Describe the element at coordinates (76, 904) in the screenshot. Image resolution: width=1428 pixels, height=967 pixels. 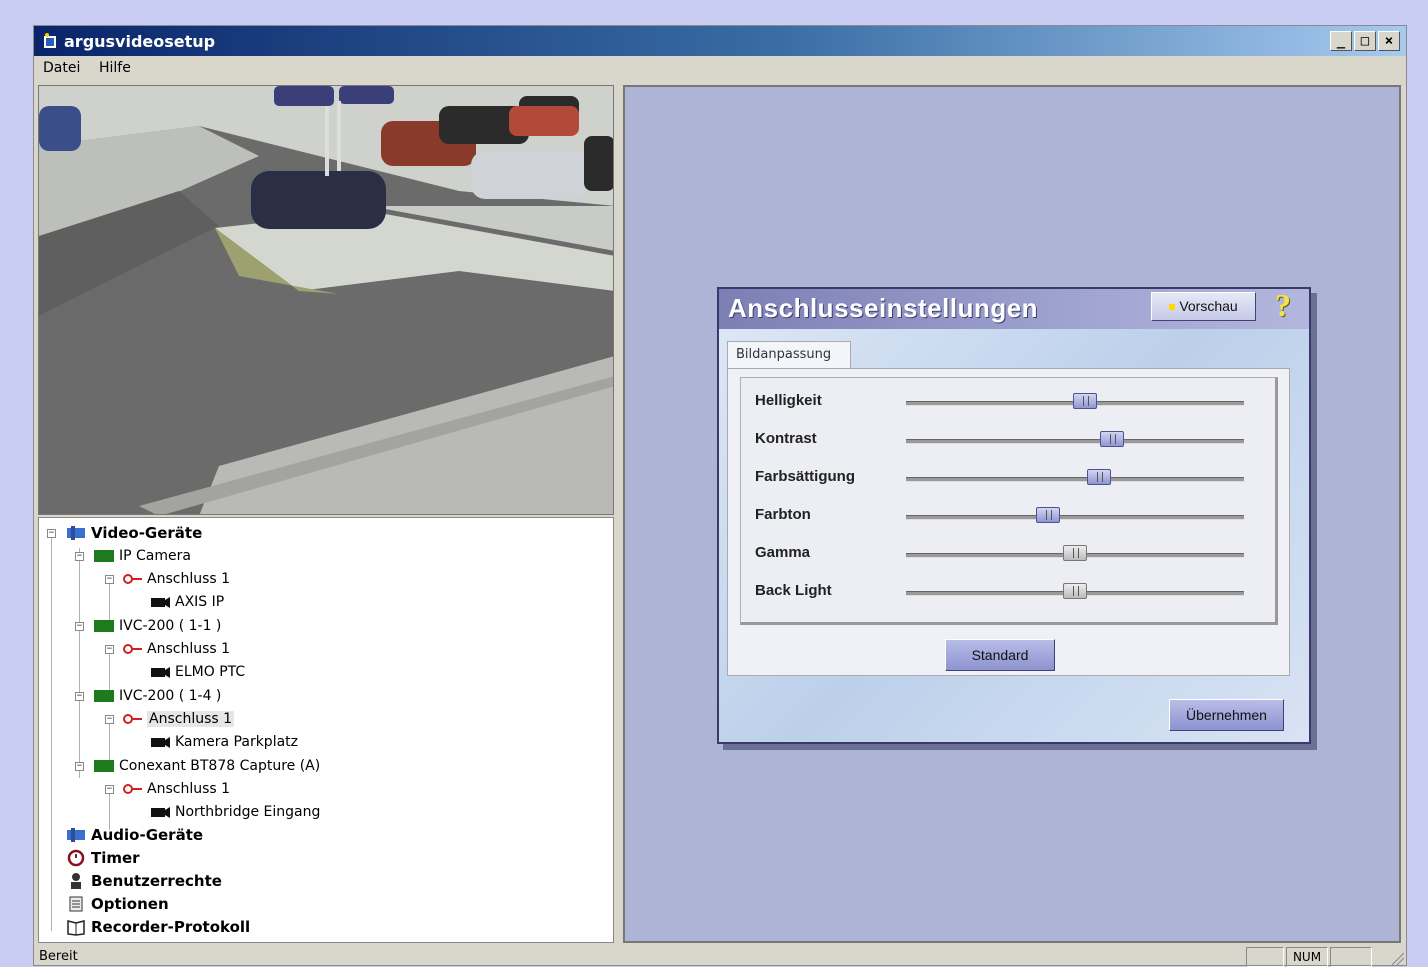
I see `options-icon` at that location.